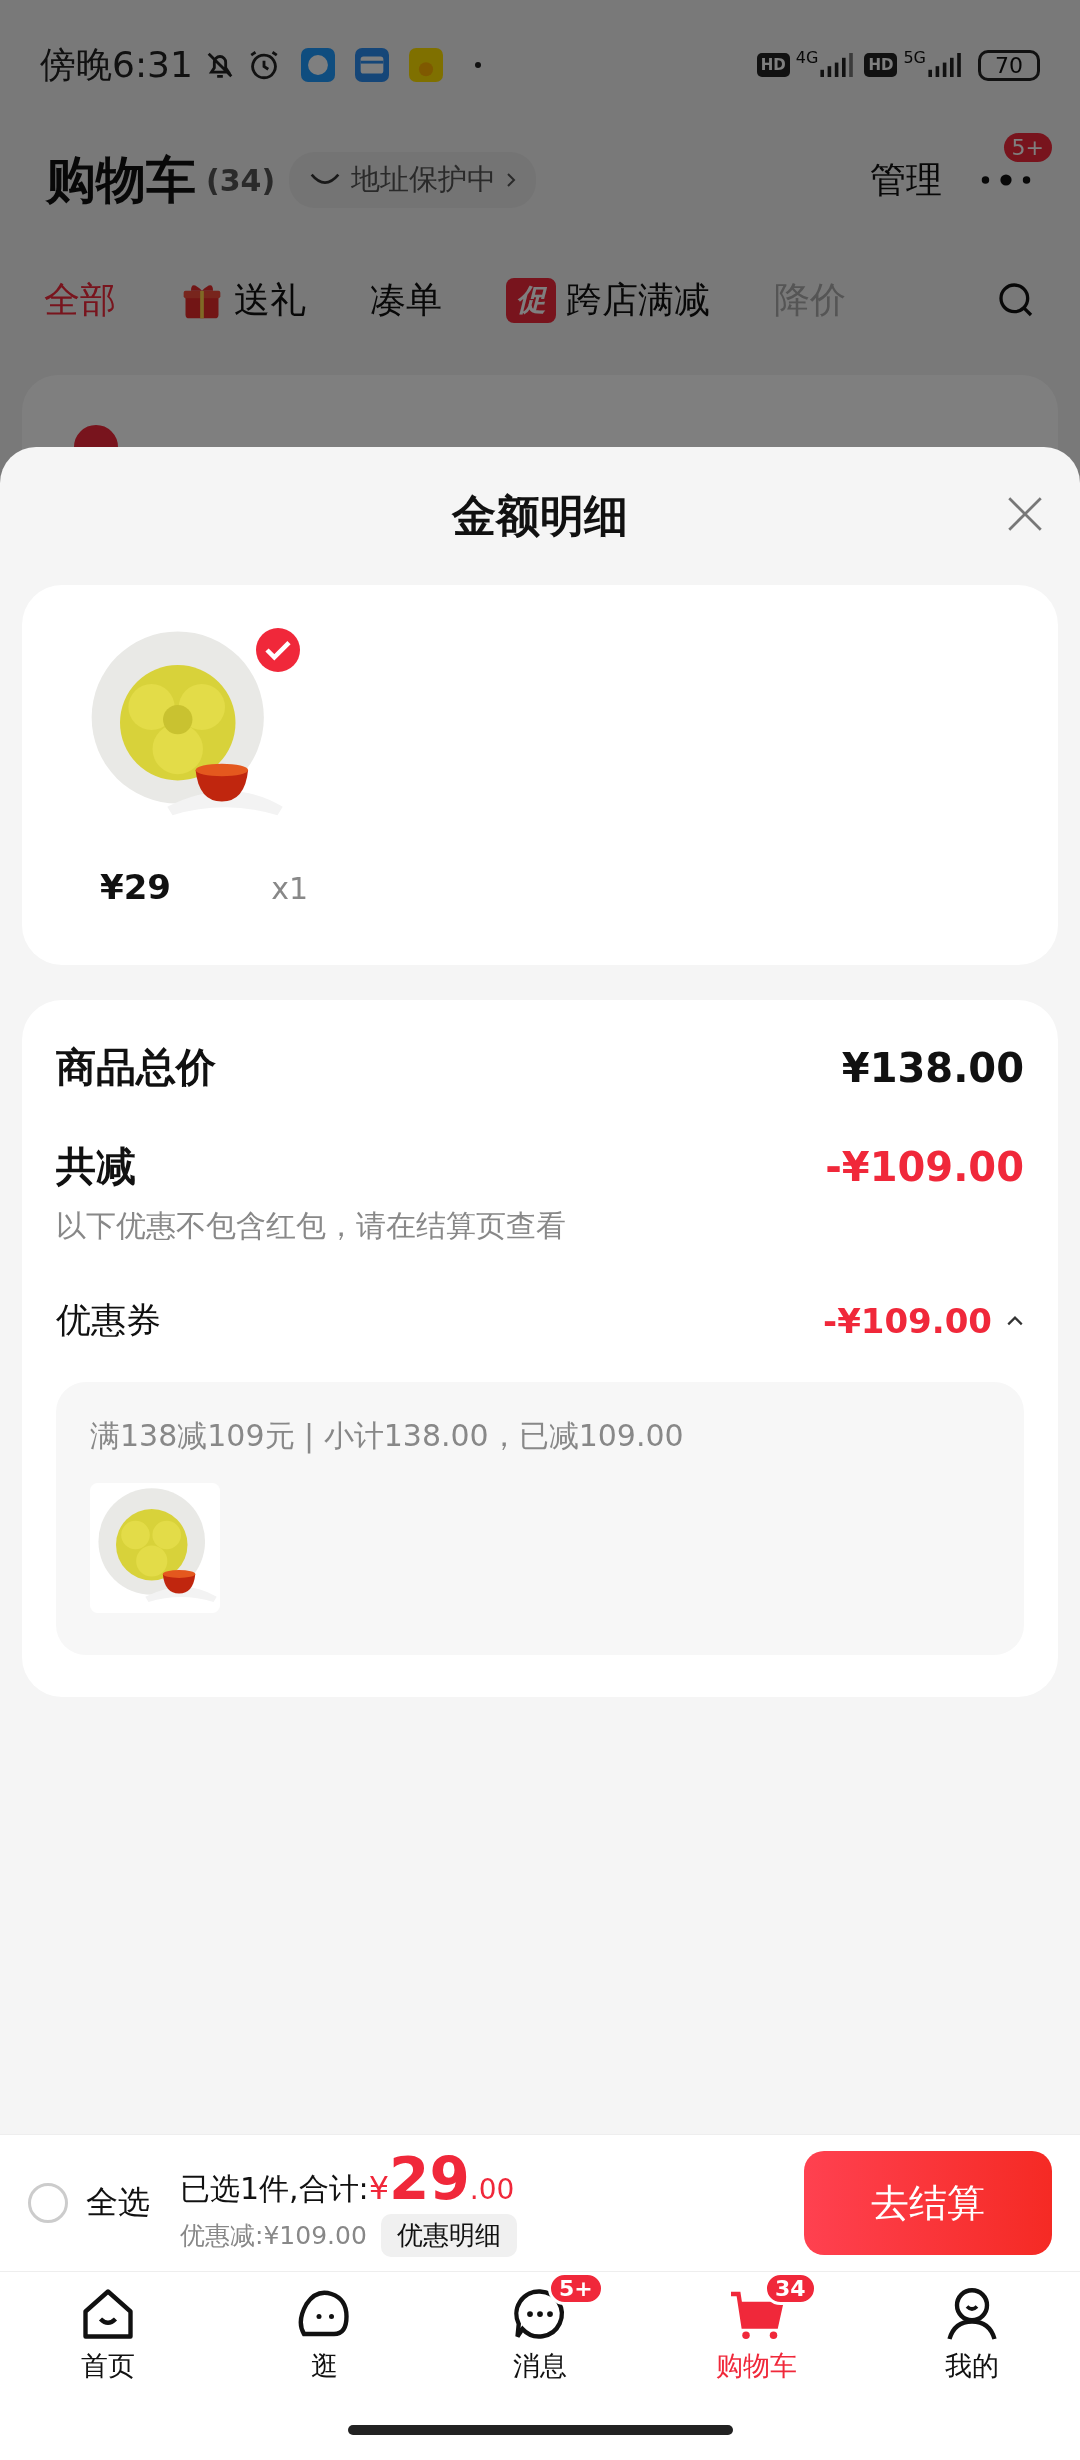 This screenshot has width=1080, height=2460. Describe the element at coordinates (790, 2288) in the screenshot. I see `notification-badge: 34` at that location.